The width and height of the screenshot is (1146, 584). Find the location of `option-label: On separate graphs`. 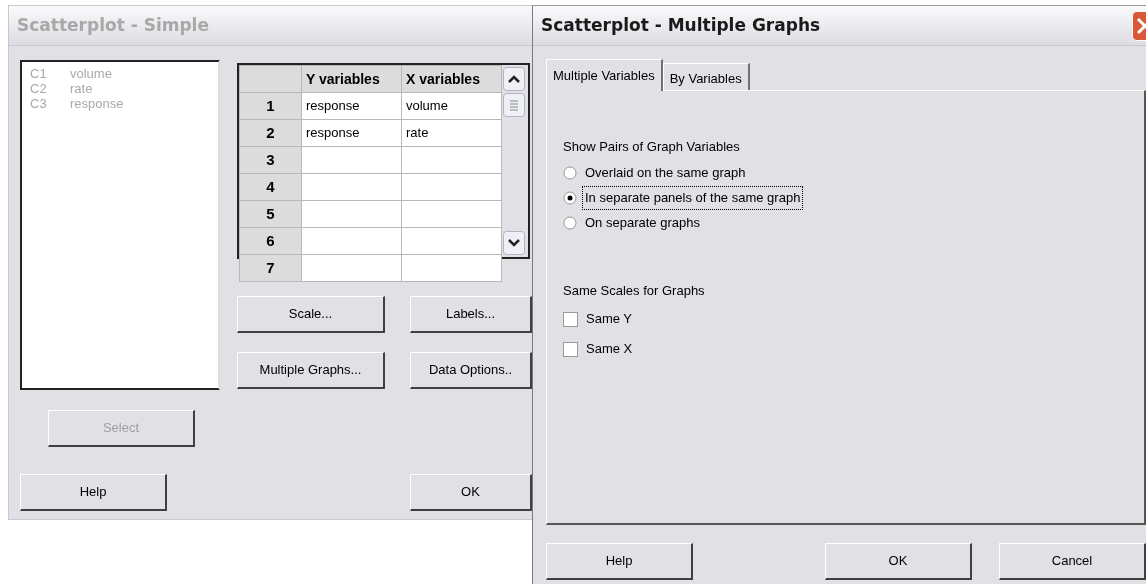

option-label: On separate graphs is located at coordinates (642, 223).